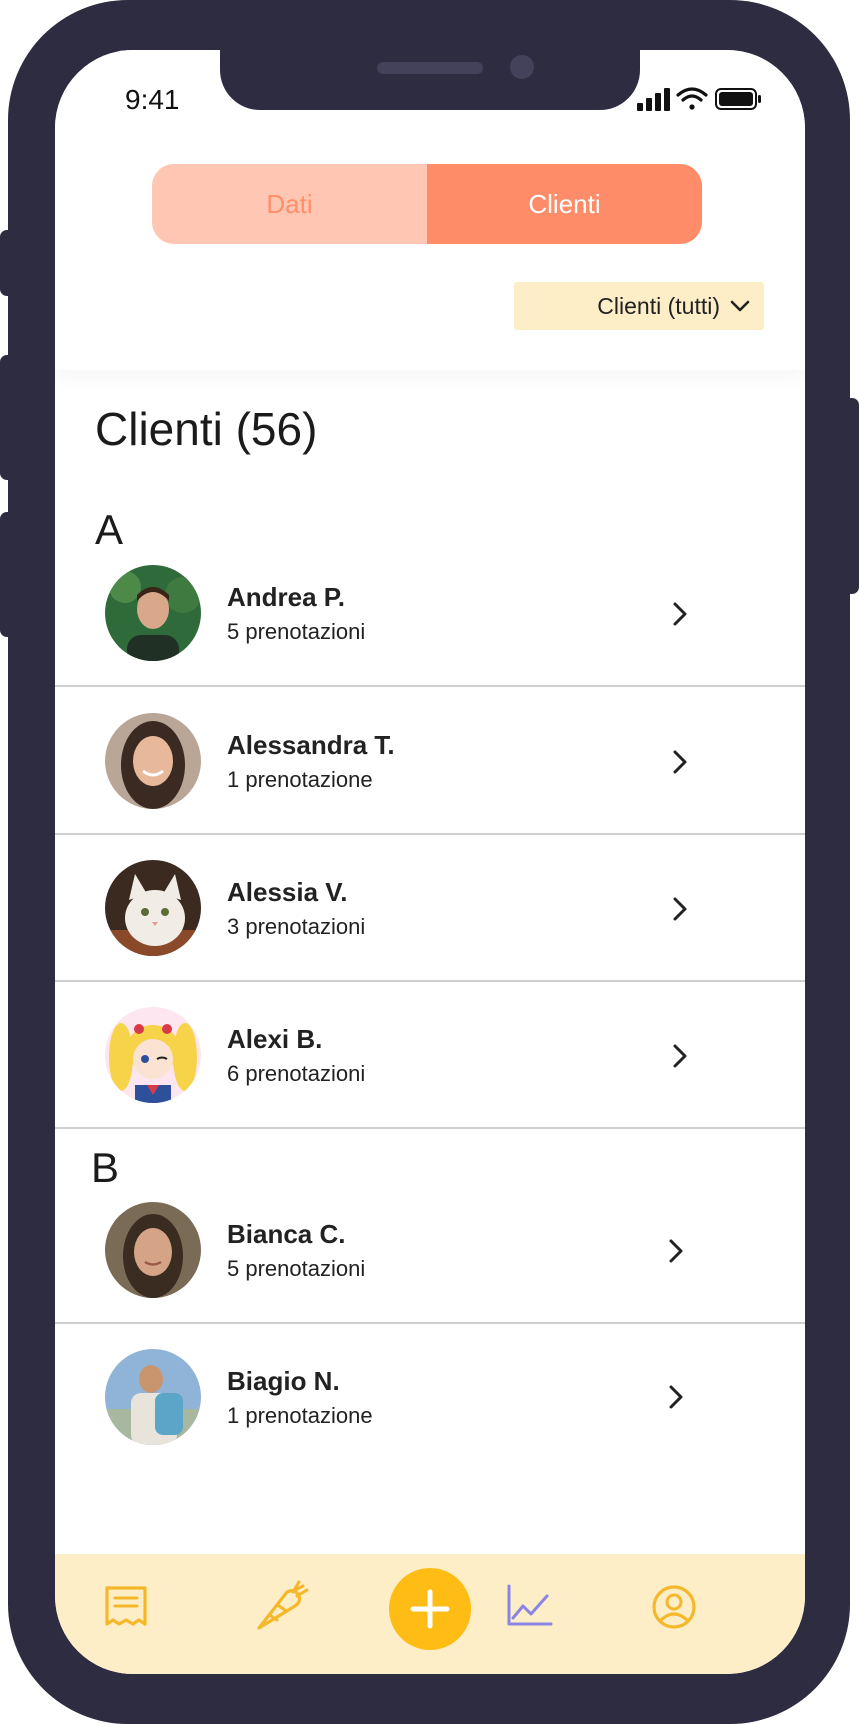 Image resolution: width=859 pixels, height=1724 pixels. I want to click on client-name: Alessandra T., so click(311, 744).